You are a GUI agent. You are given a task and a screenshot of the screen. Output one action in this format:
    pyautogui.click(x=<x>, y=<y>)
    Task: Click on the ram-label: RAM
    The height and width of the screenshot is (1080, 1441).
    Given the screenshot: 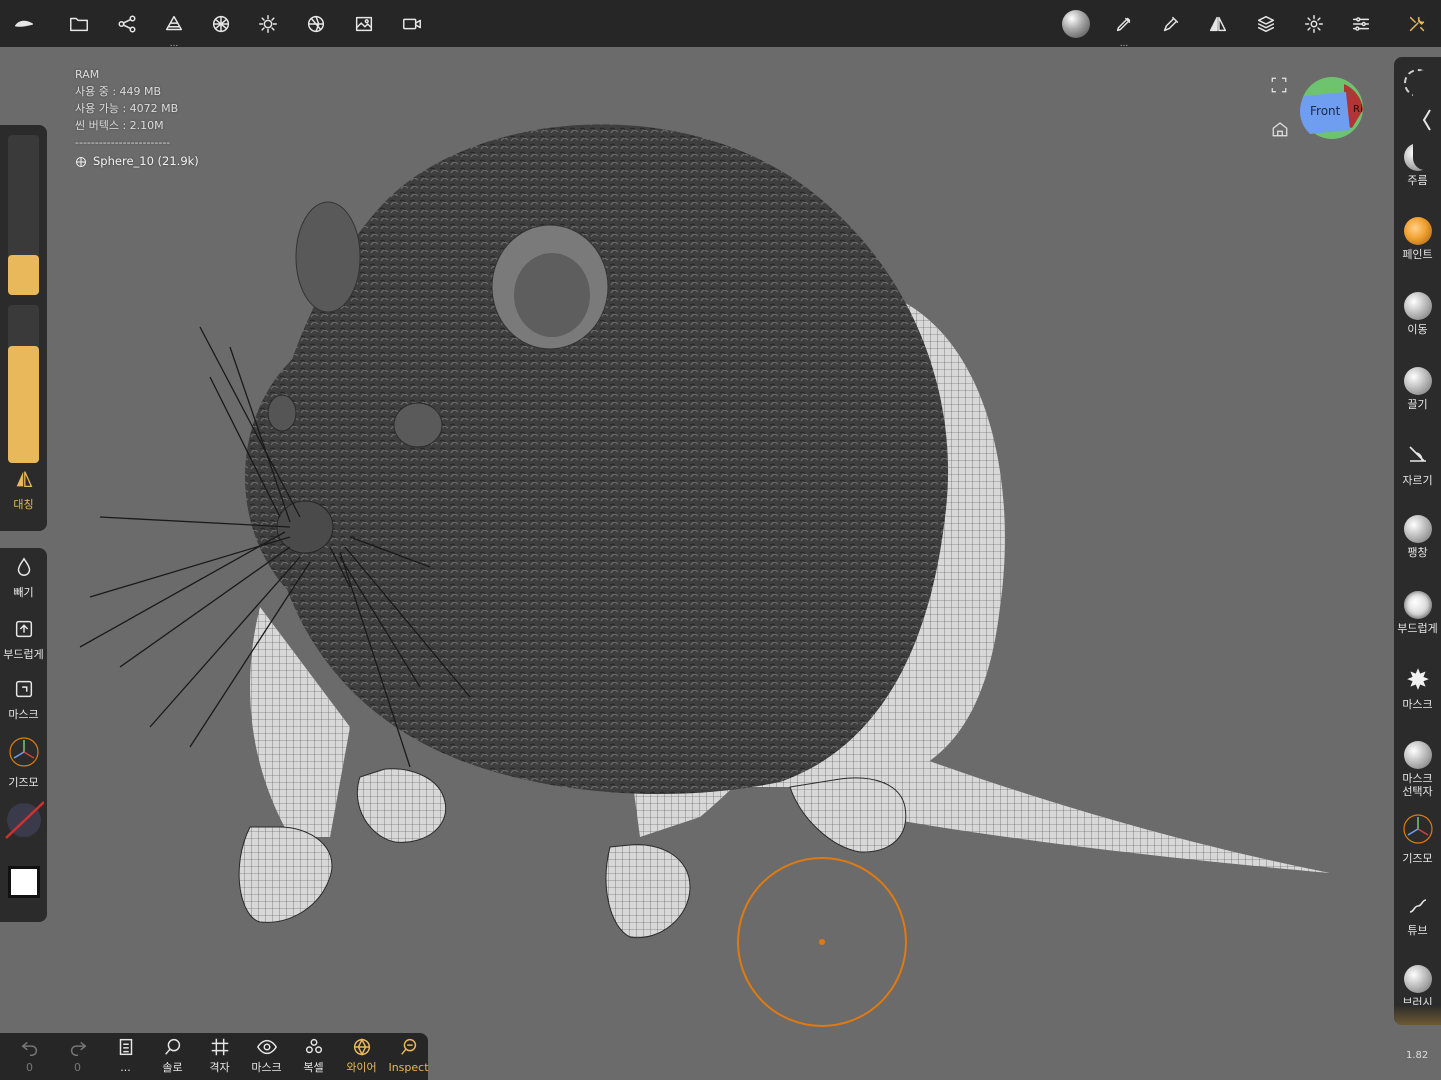 What is the action you would take?
    pyautogui.click(x=87, y=74)
    